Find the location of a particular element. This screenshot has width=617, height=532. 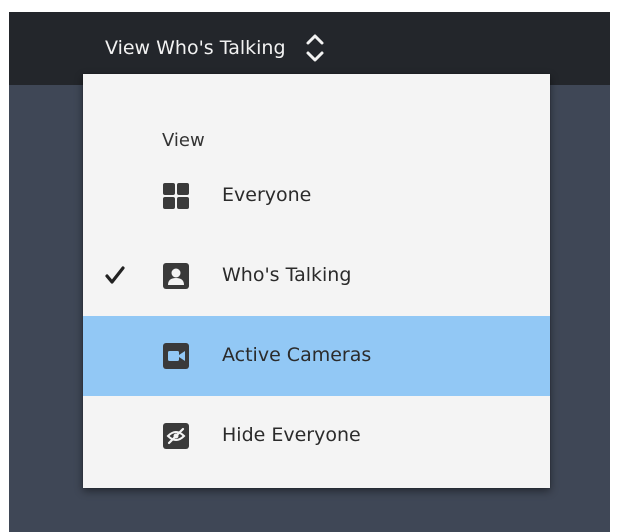

view-mode-dropdown: View Who's Talking is located at coordinates (215, 48).